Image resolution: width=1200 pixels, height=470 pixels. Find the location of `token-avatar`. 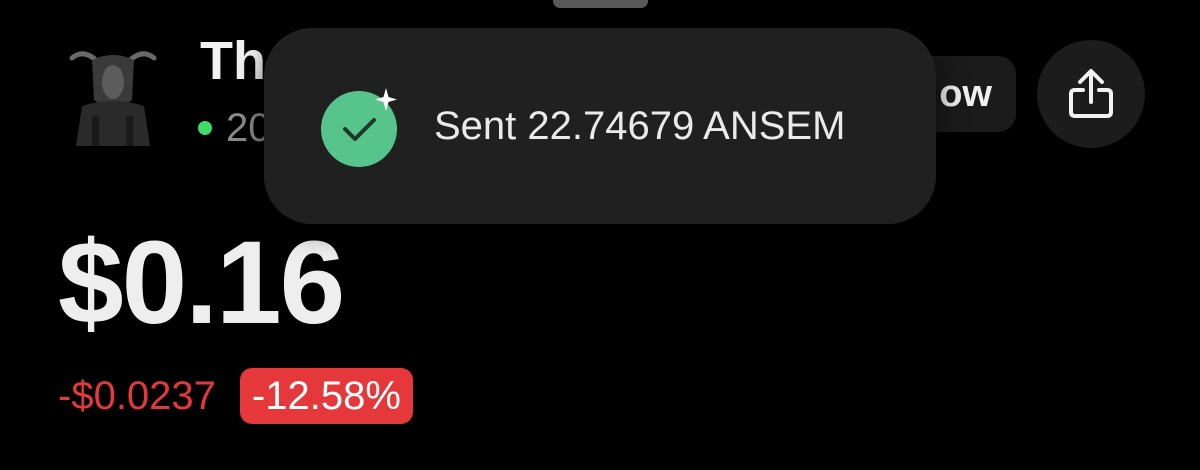

token-avatar is located at coordinates (113, 93).